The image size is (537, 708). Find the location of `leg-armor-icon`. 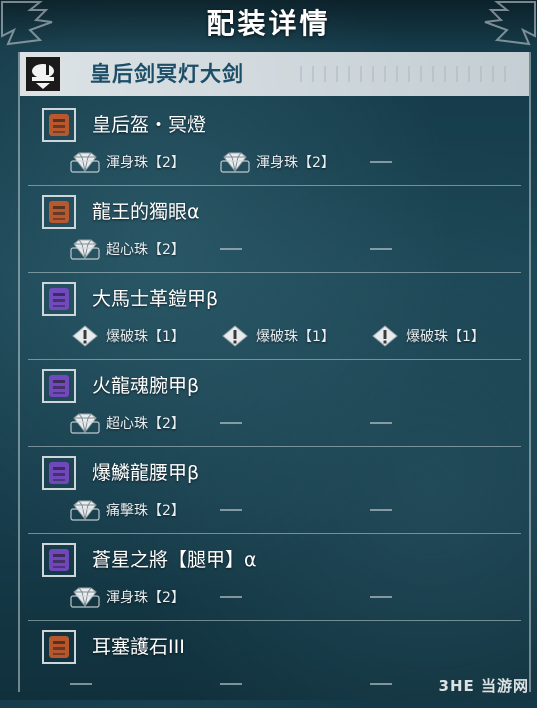

leg-armor-icon is located at coordinates (59, 560).